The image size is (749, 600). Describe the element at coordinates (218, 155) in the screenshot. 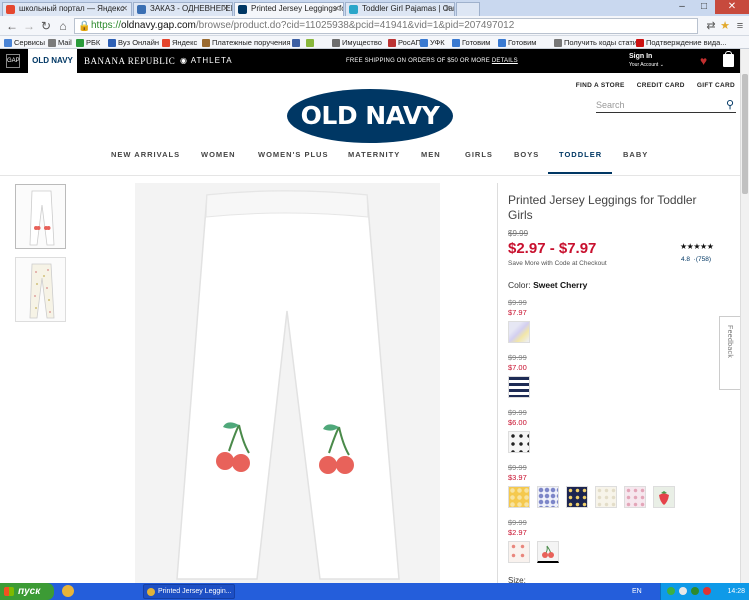

I see `category-women: WOMEN` at that location.